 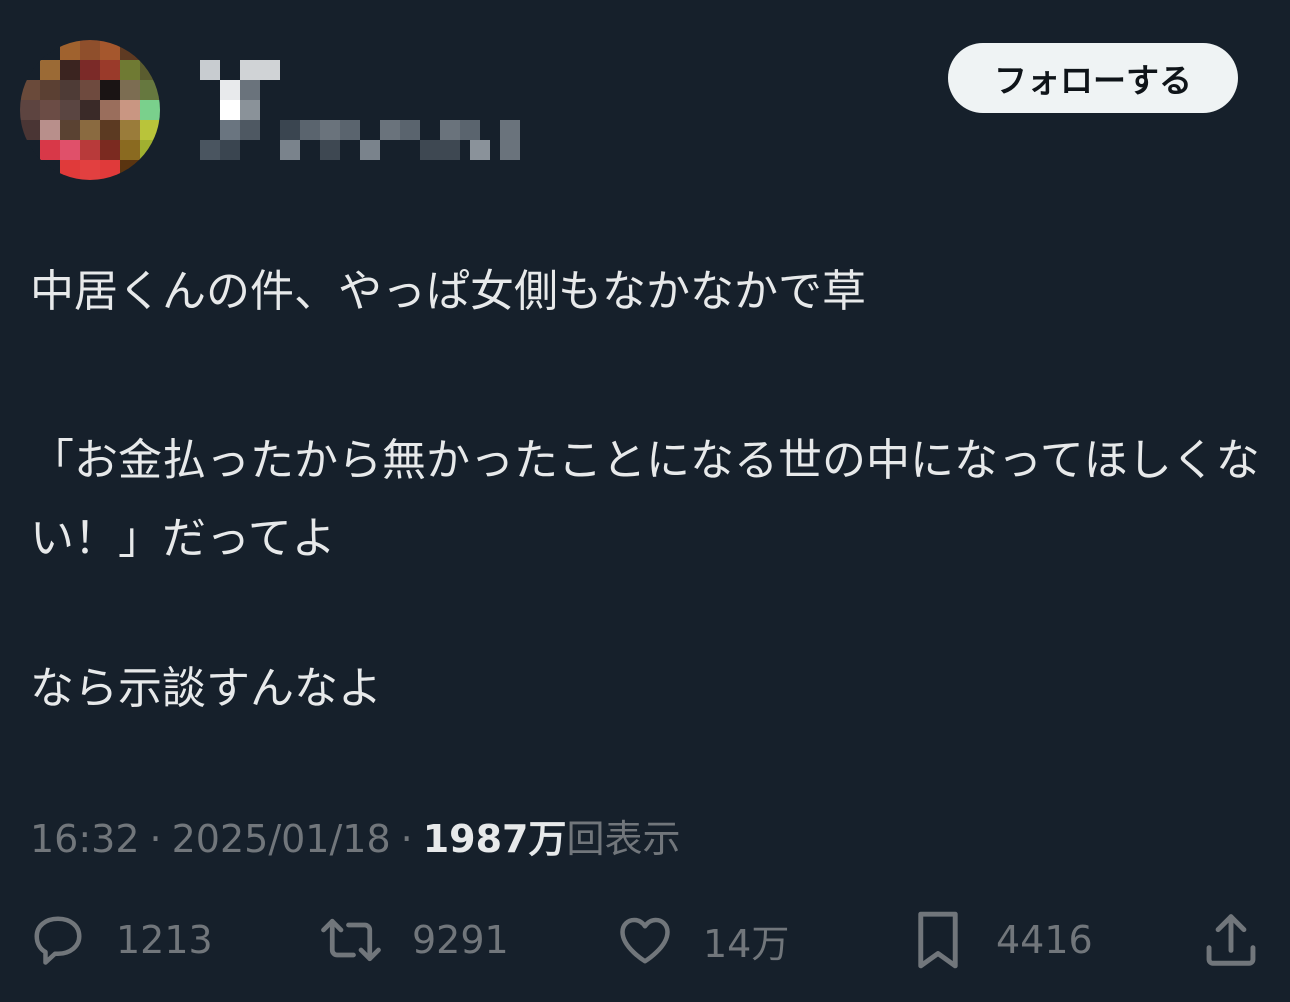 What do you see at coordinates (206, 688) in the screenshot?
I see `tweet-text-line: なら示談すんなよ` at bounding box center [206, 688].